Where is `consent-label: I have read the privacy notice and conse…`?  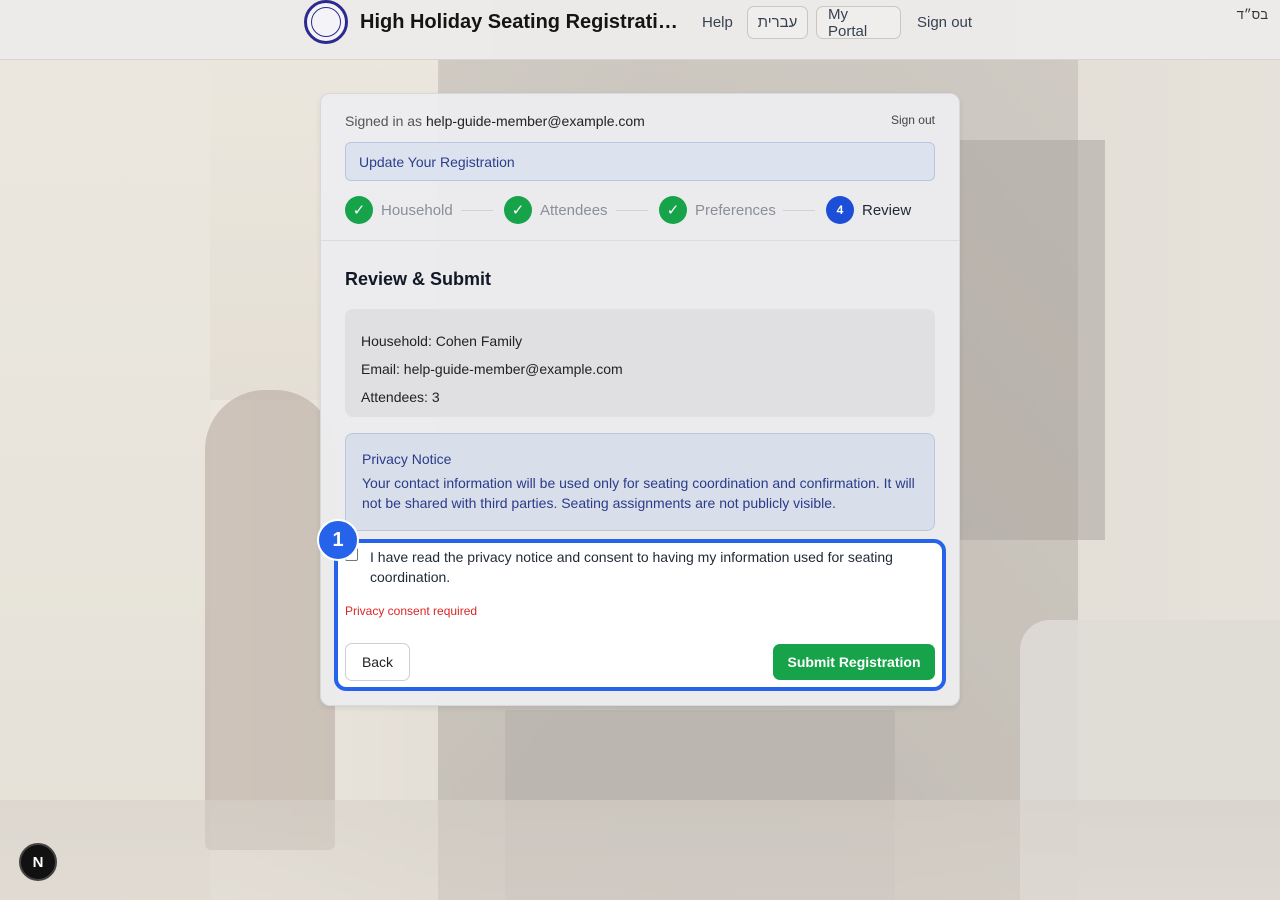
consent-label: I have read the privacy notice and conse… is located at coordinates (650, 567).